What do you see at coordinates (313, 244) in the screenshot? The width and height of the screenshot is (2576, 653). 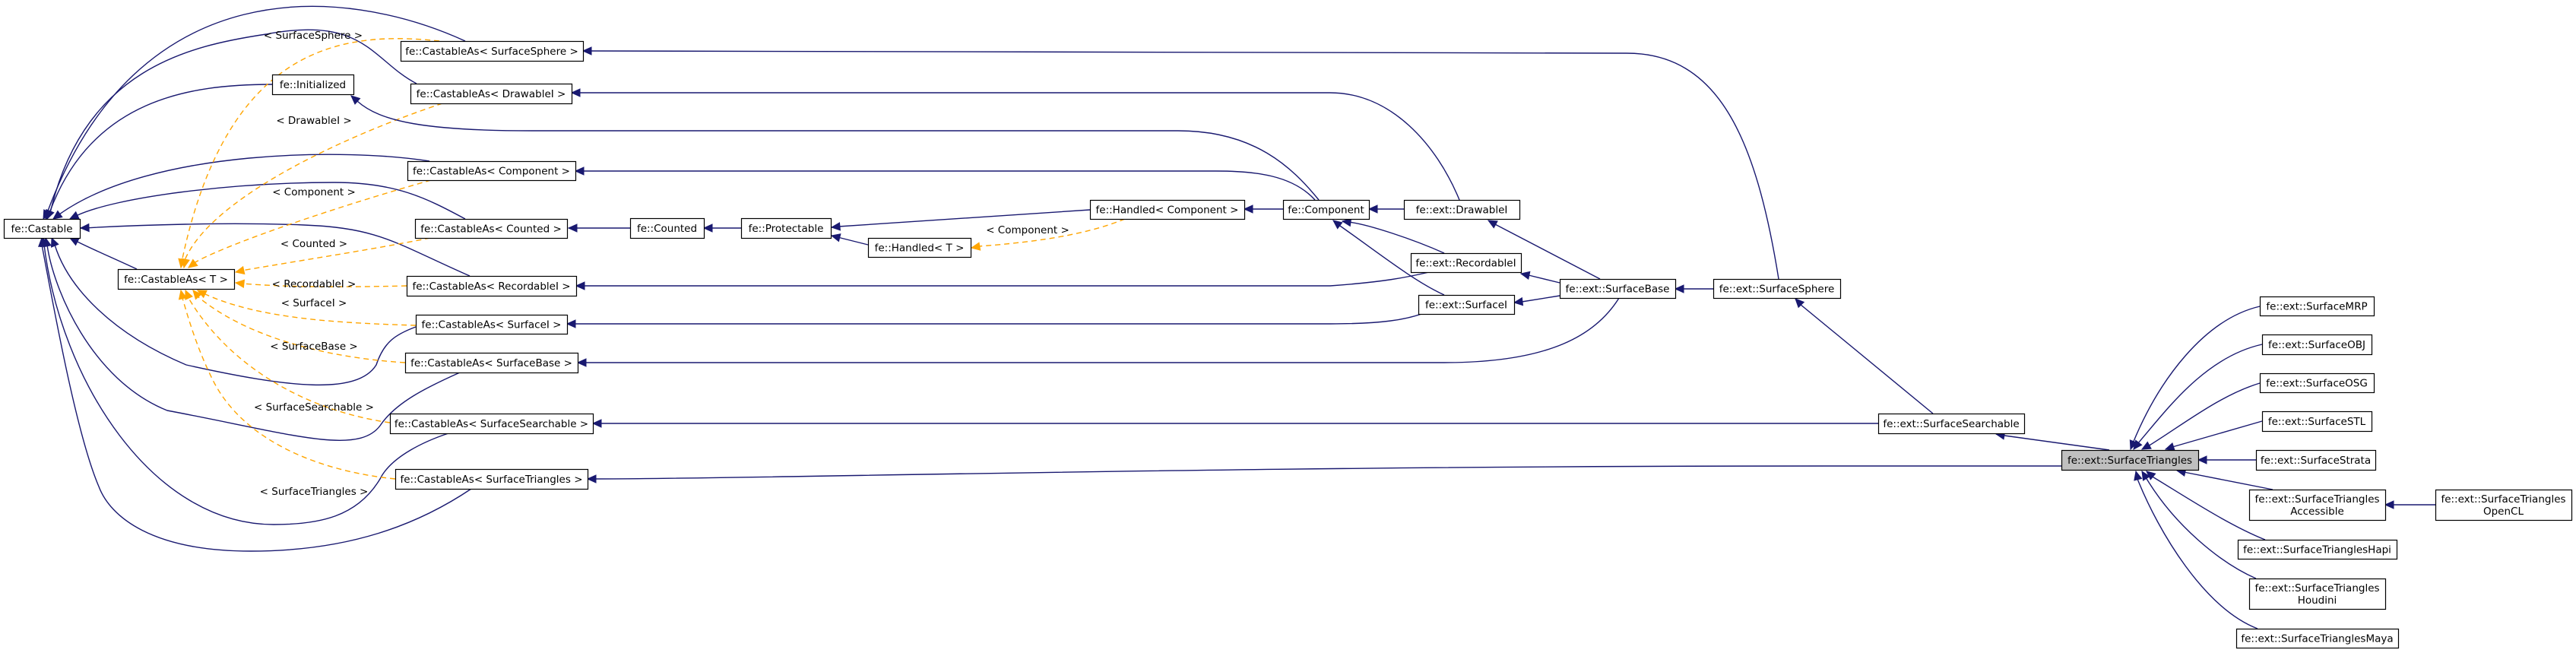 I see `edge-label: < Counted >` at bounding box center [313, 244].